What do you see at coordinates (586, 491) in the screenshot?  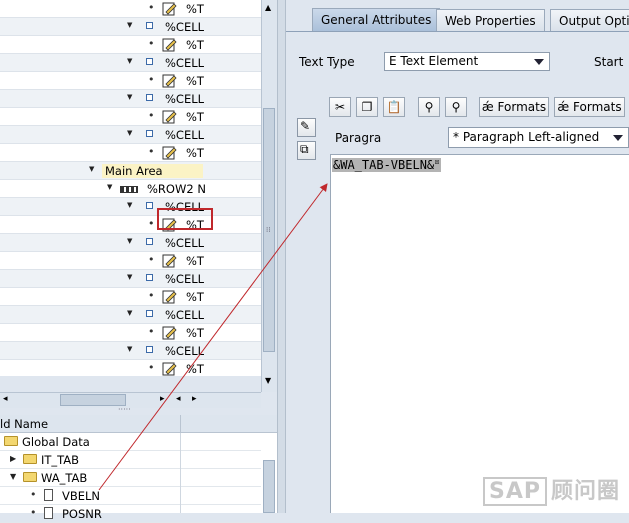 I see `watermark-site: 顾问圈` at bounding box center [586, 491].